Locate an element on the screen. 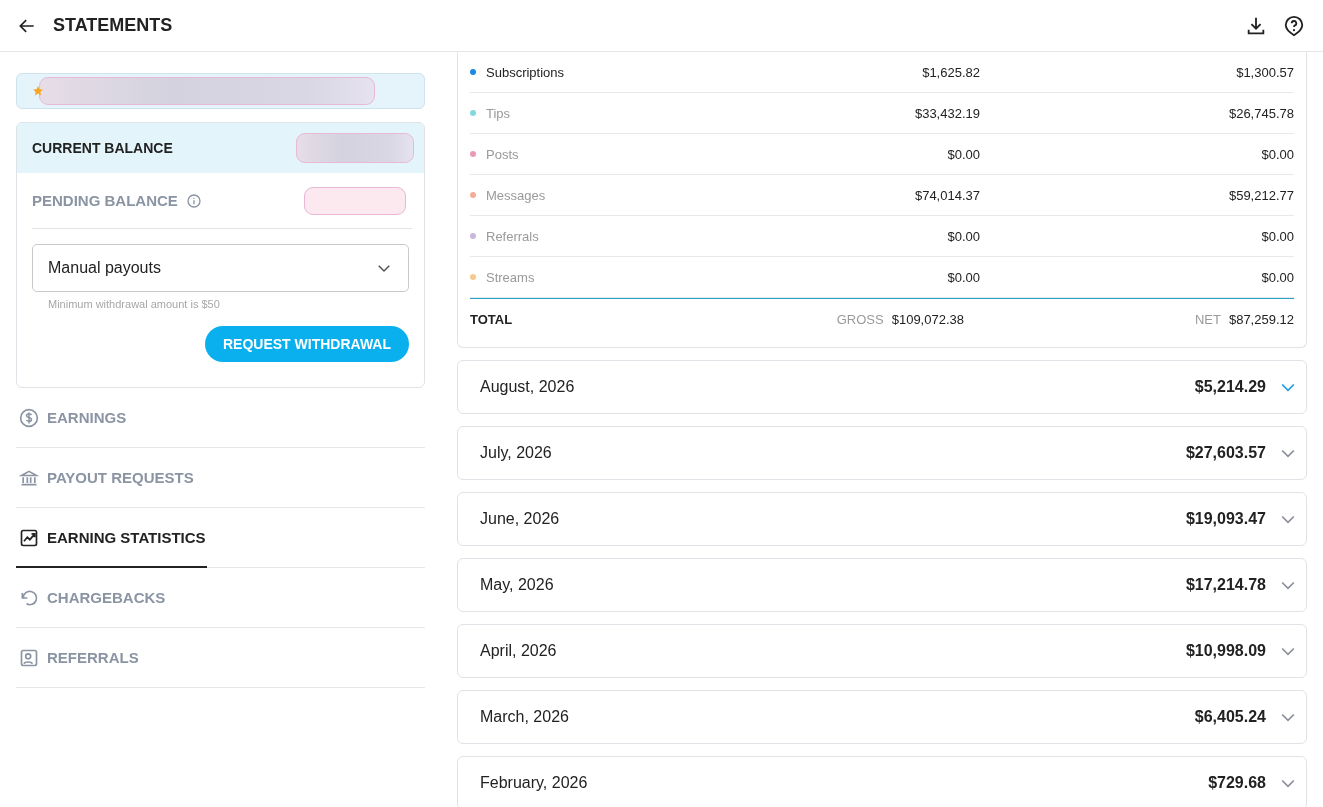 This screenshot has width=1323, height=807. star-icon is located at coordinates (38, 91).